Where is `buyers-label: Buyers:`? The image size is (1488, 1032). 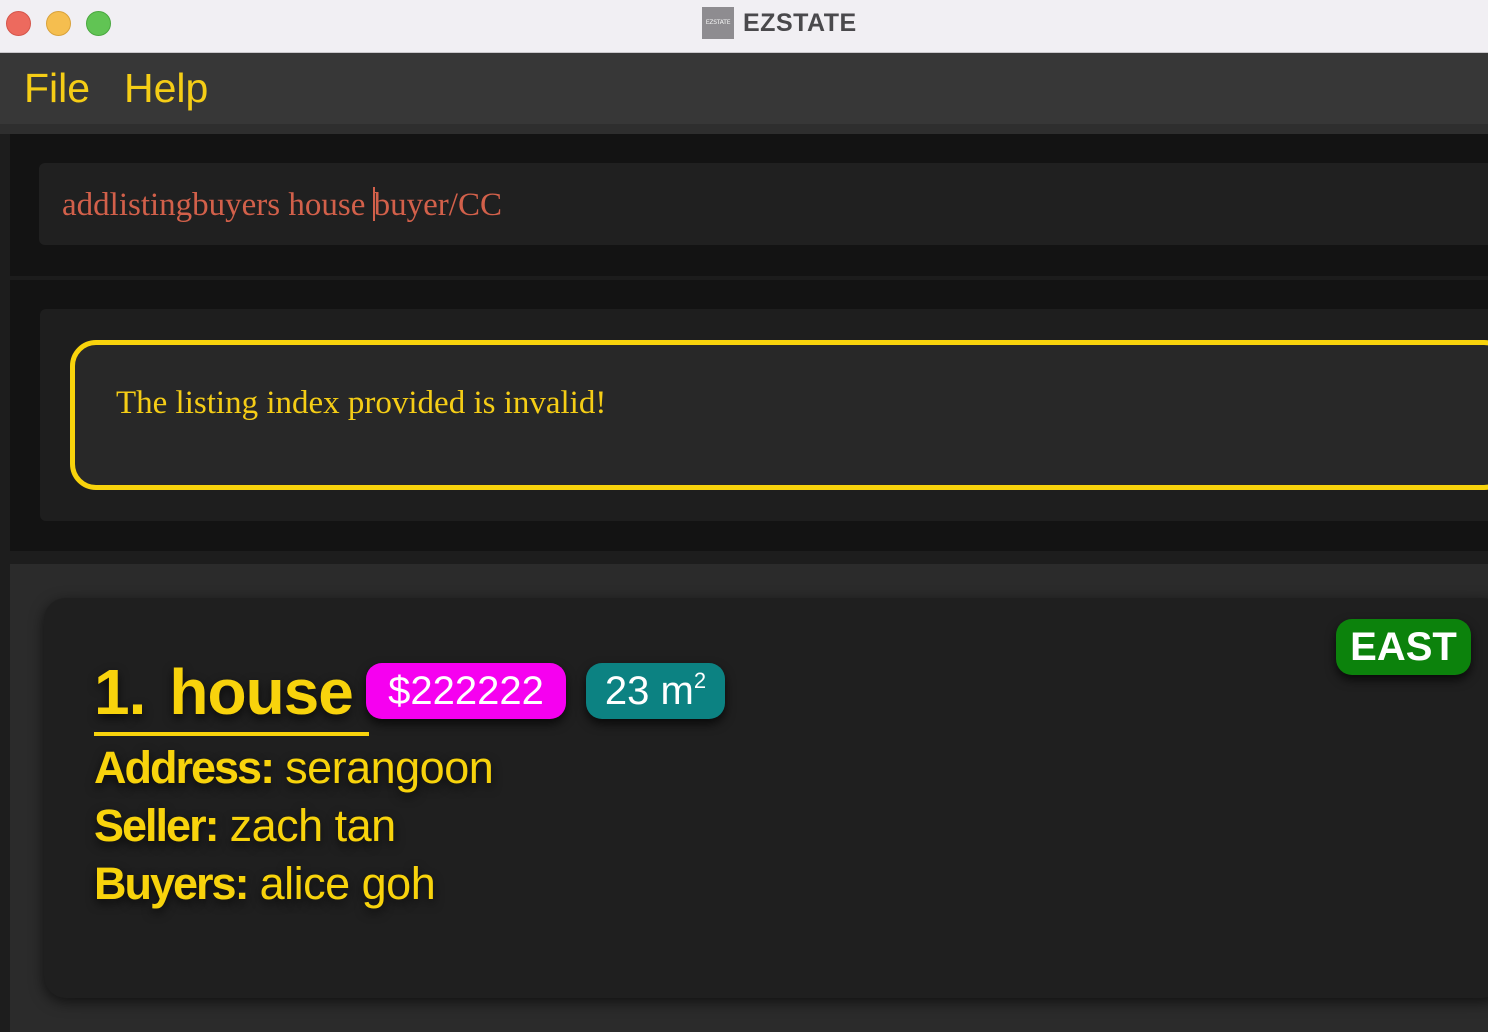
buyers-label: Buyers: is located at coordinates (172, 883).